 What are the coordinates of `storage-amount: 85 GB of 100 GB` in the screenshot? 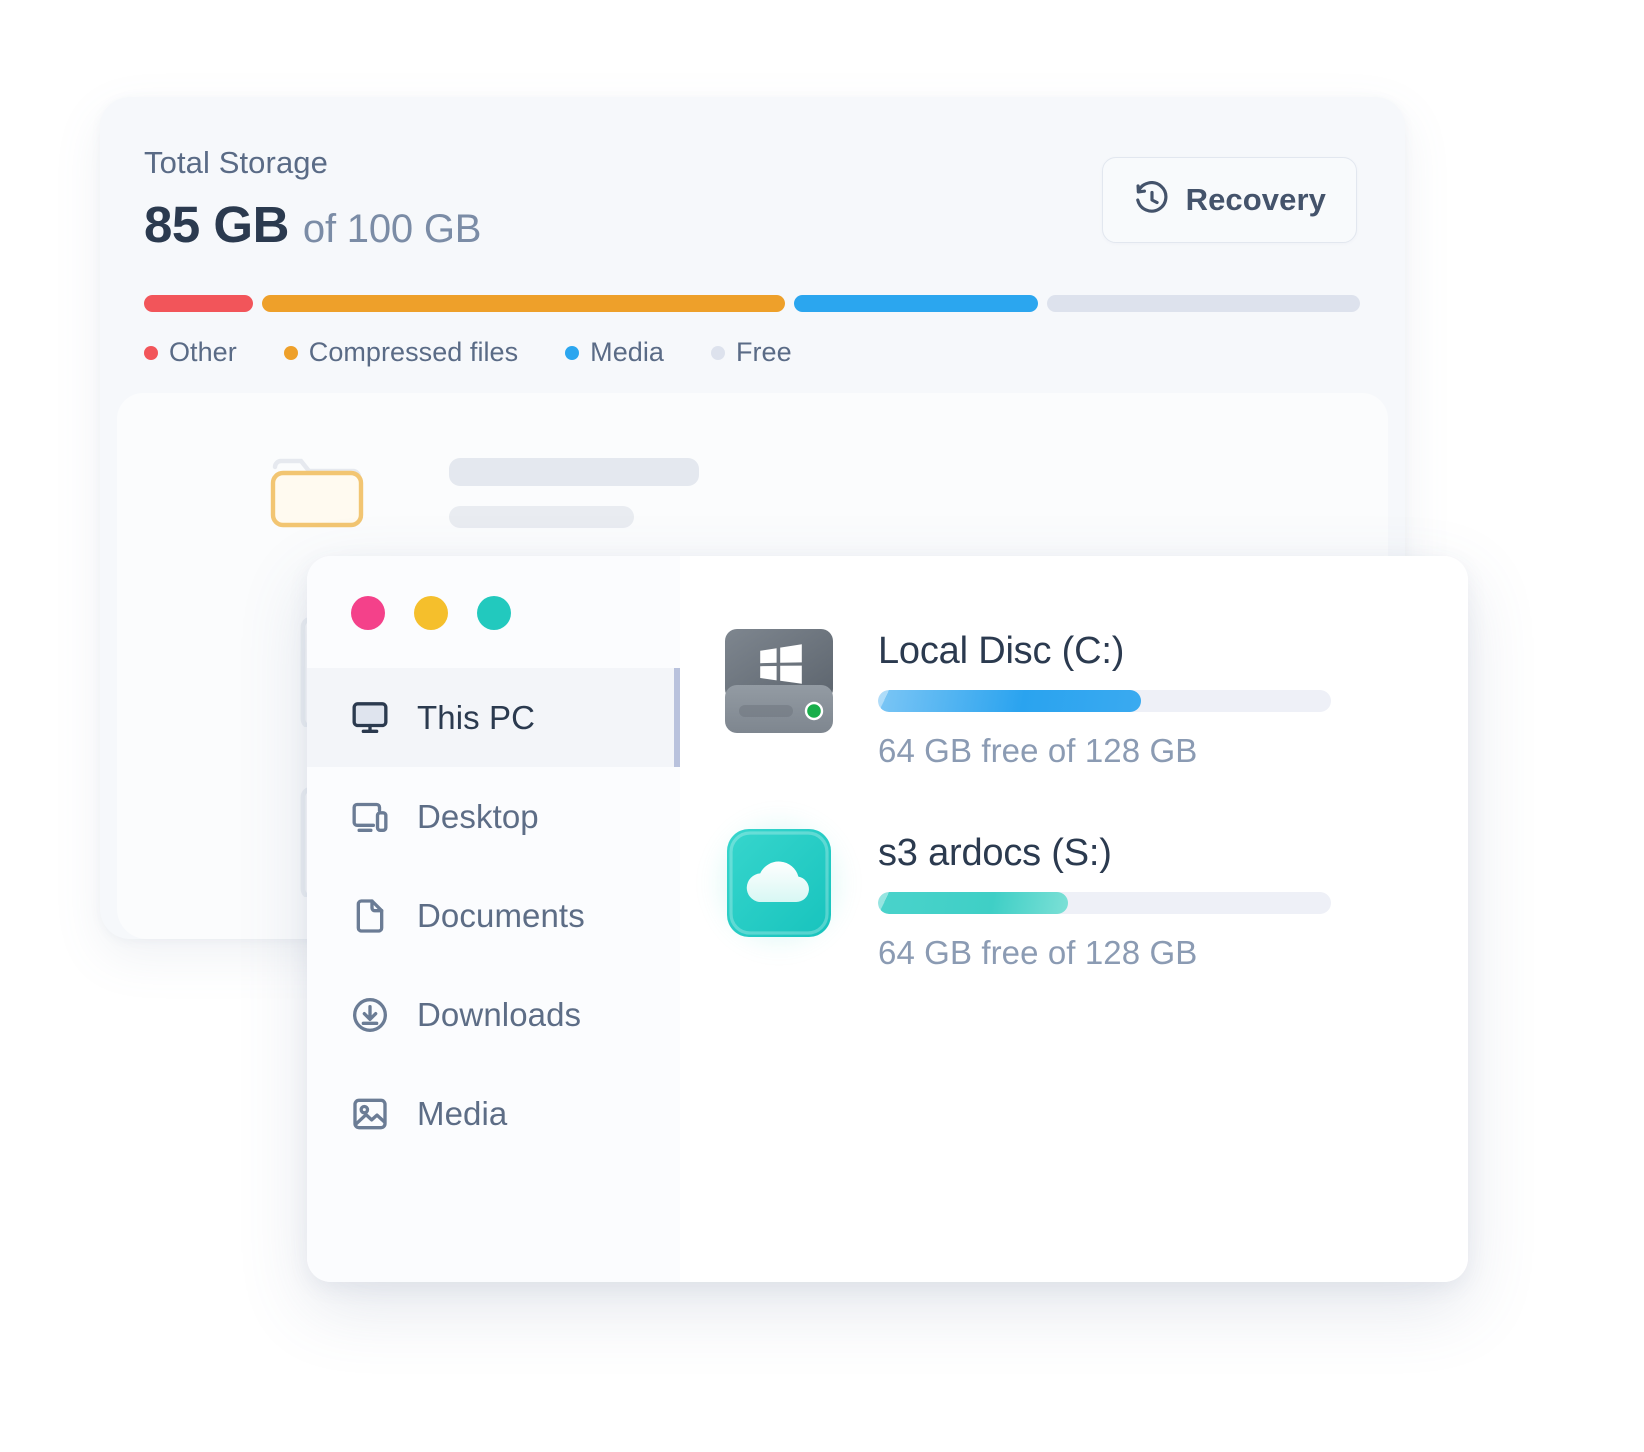 It's located at (312, 224).